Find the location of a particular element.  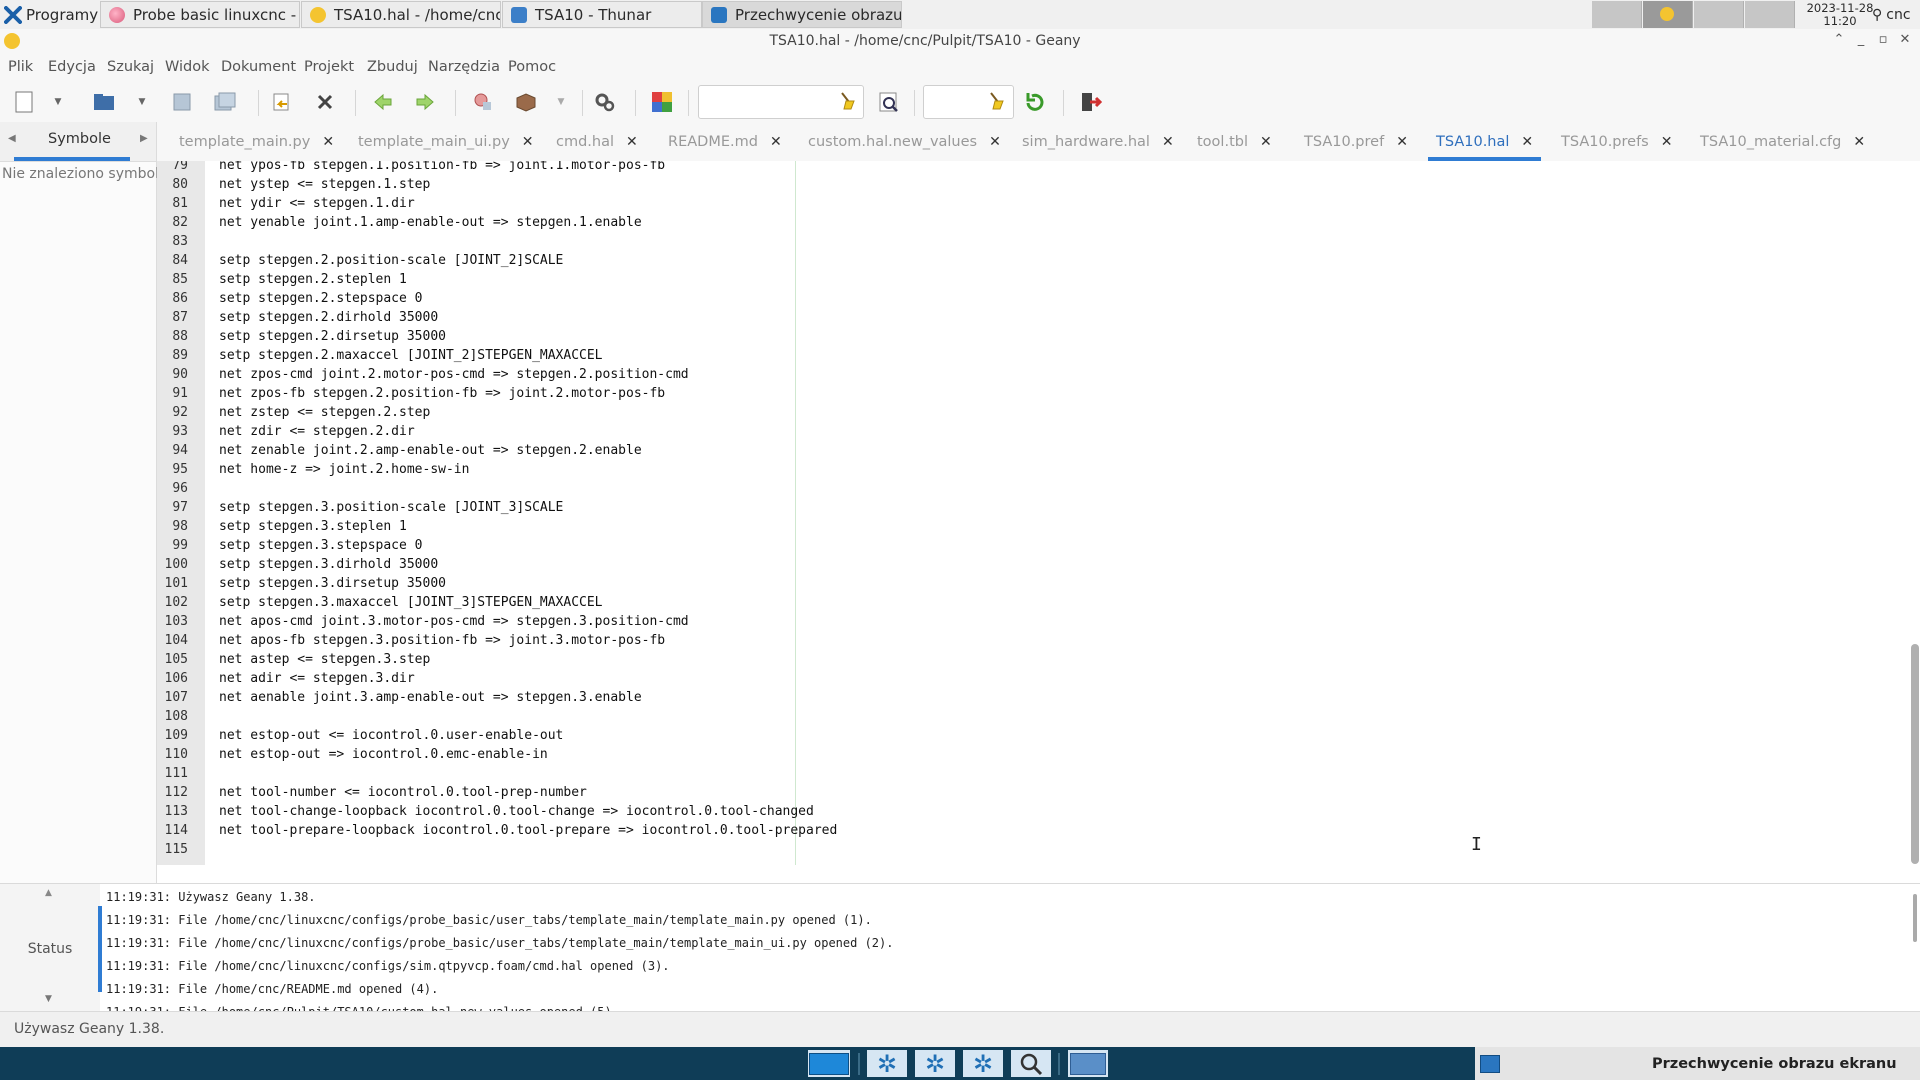

close-button: ✕ is located at coordinates (1905, 41).